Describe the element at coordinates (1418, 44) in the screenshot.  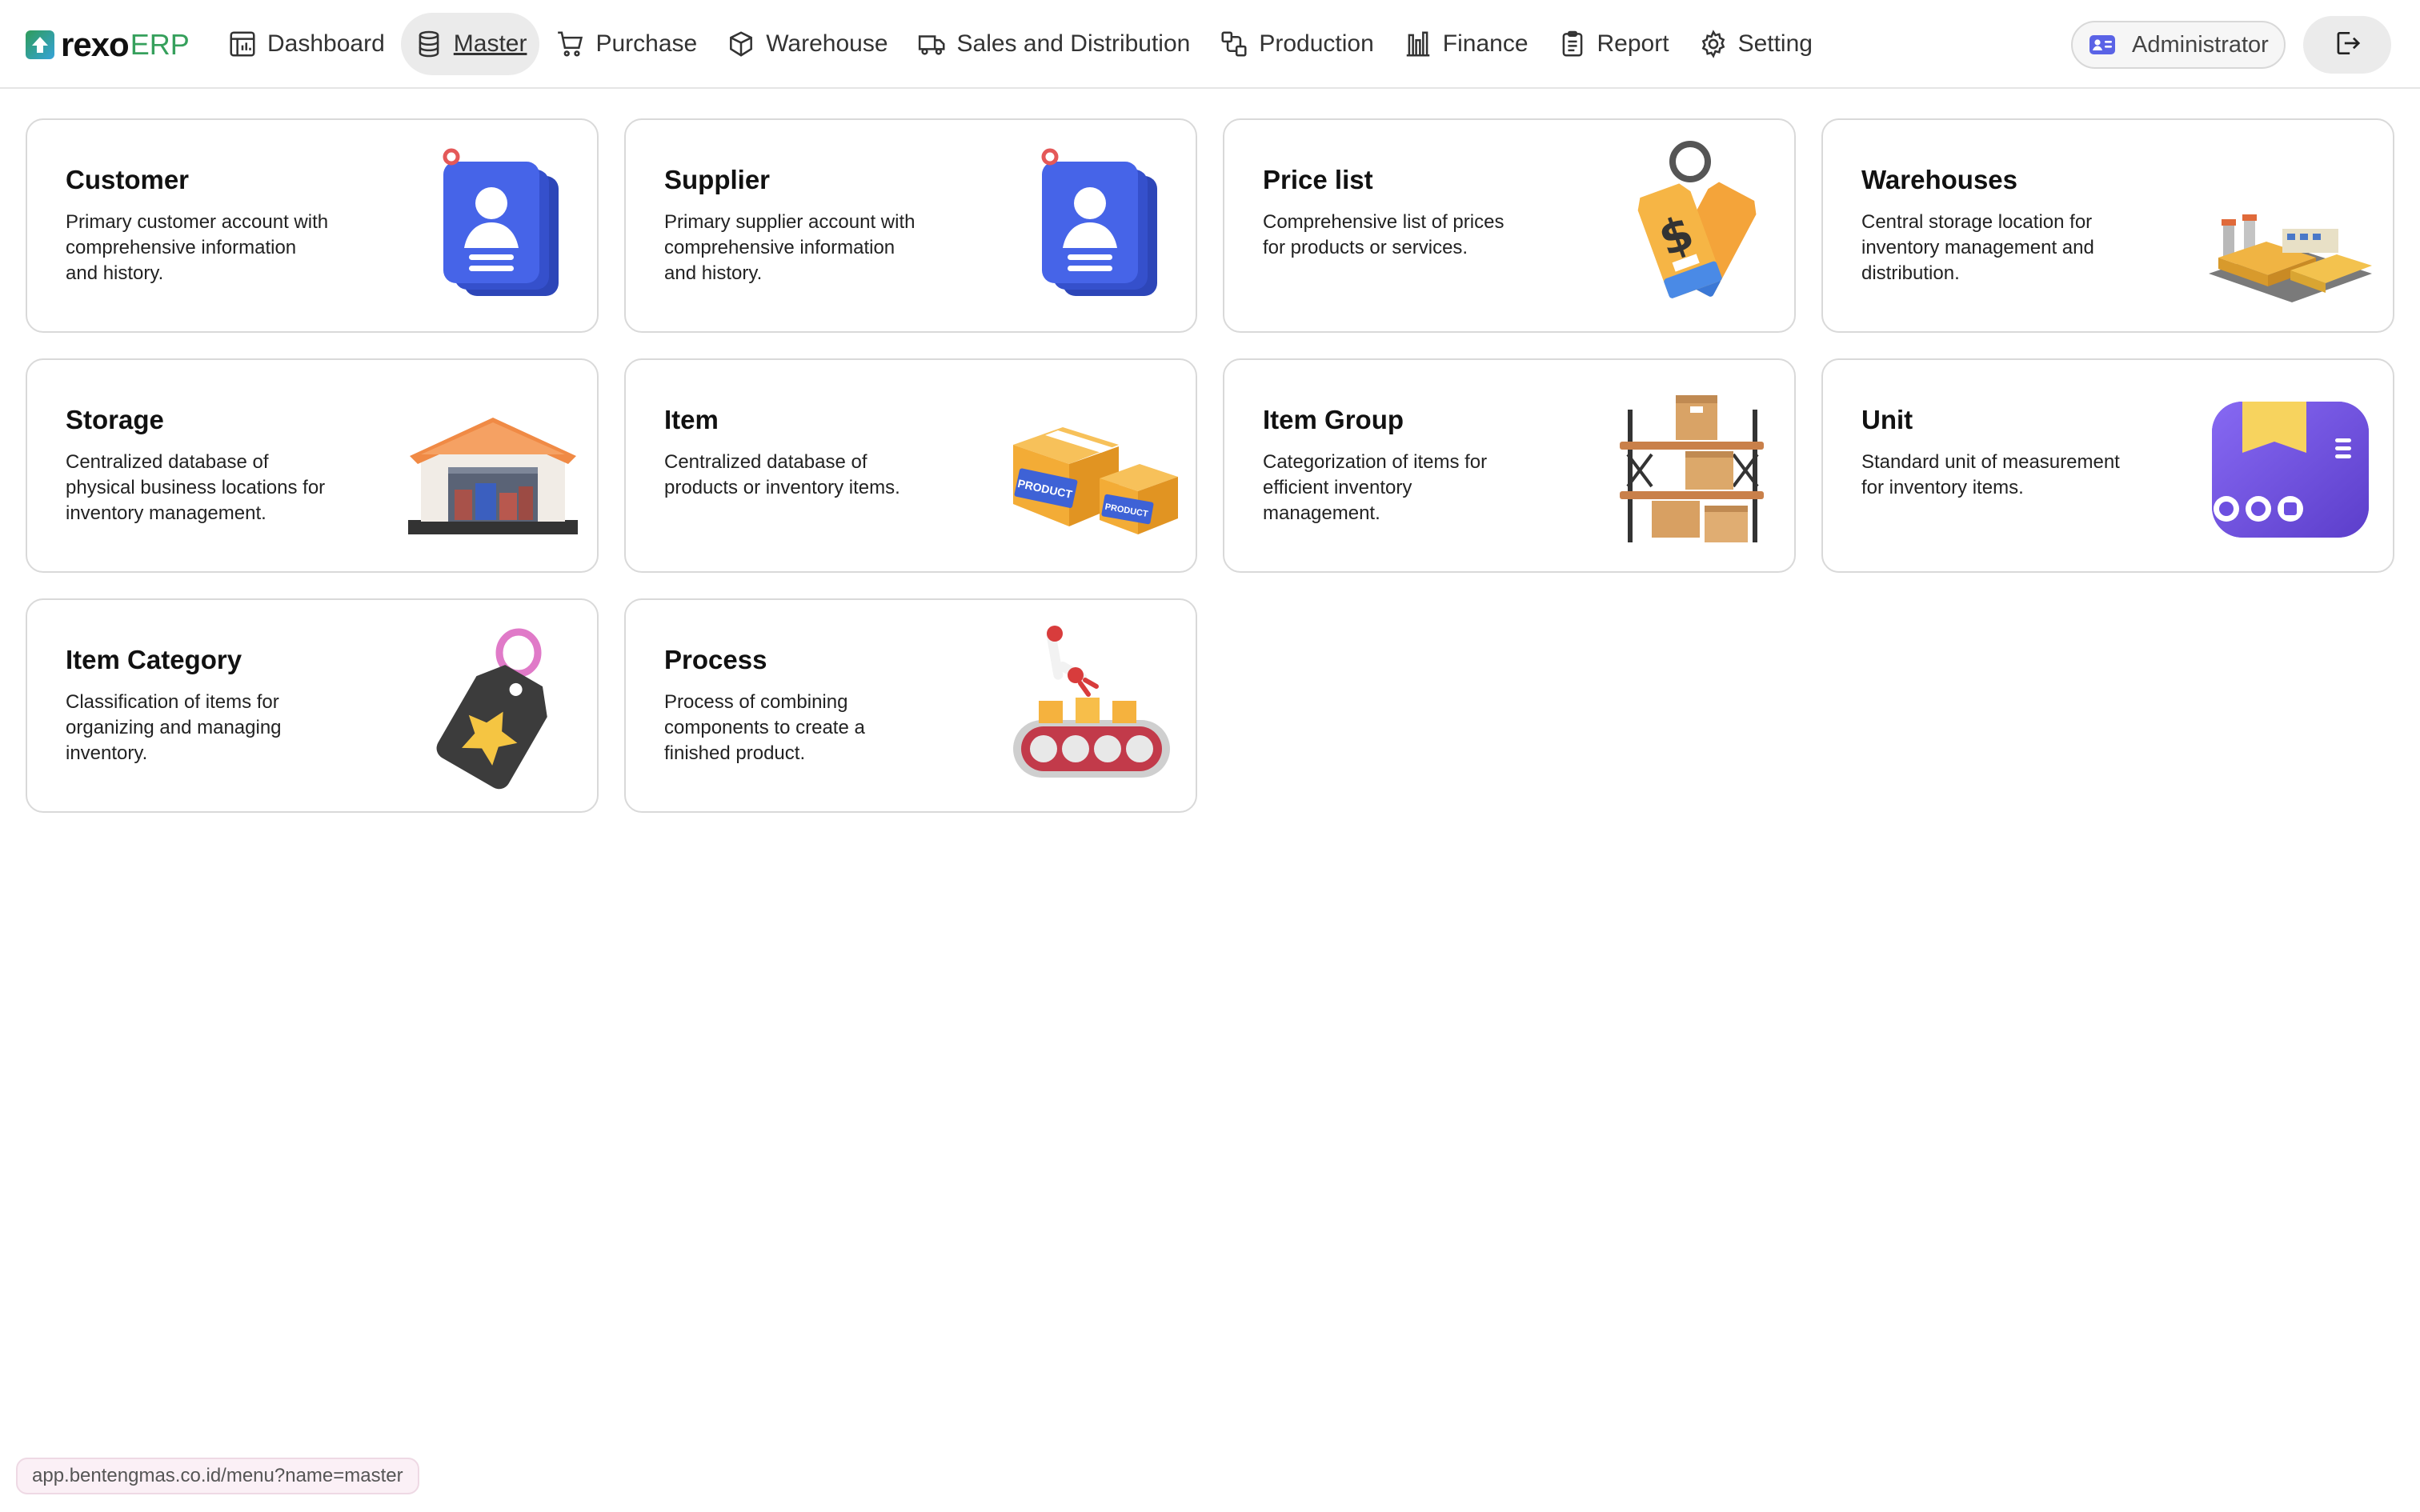
I see `bar-chart-icon` at that location.